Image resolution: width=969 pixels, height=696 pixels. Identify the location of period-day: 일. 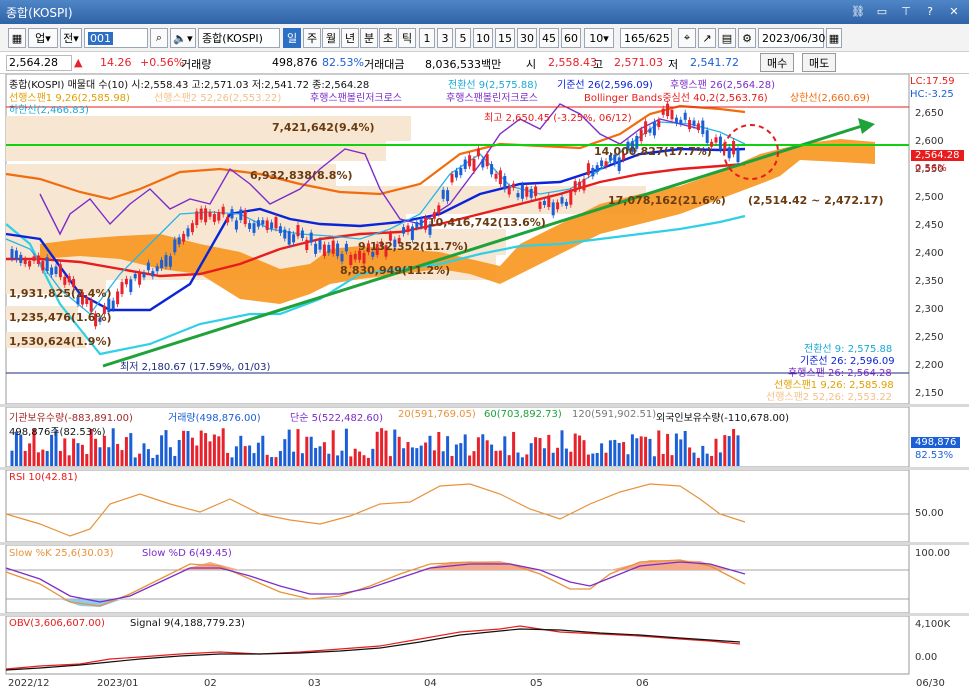
(292, 38).